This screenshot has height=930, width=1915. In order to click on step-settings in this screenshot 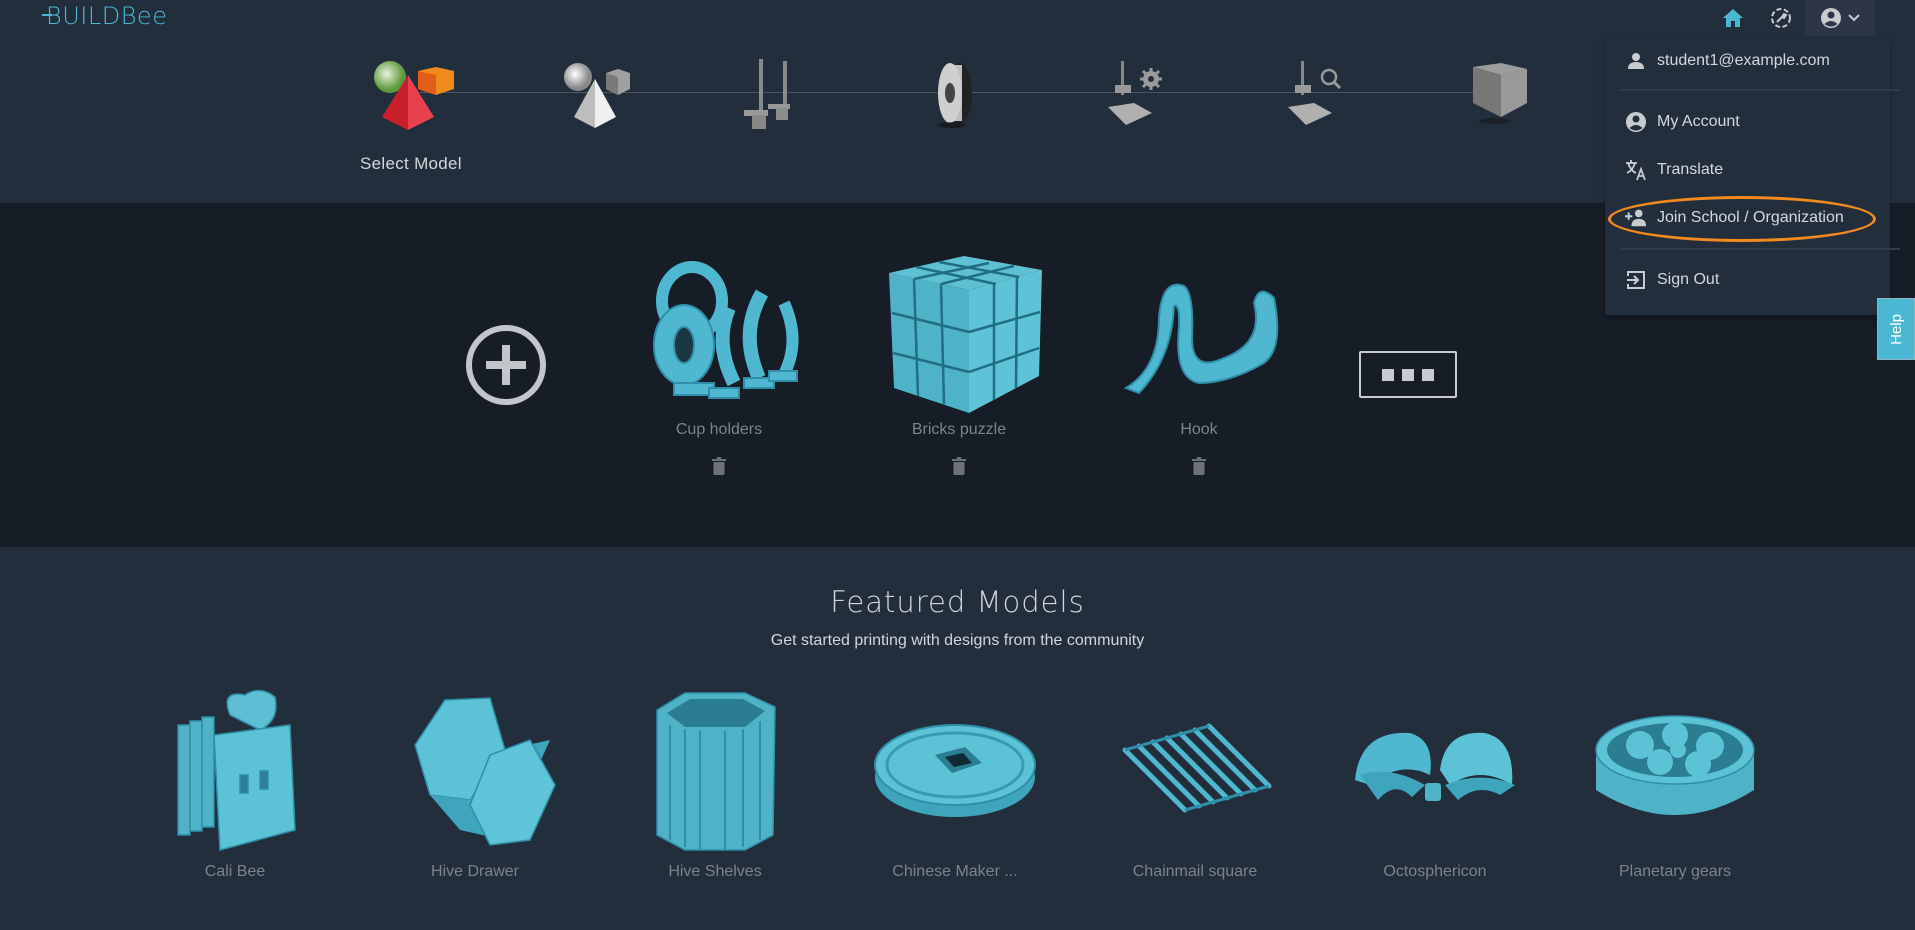, I will do `click(1135, 95)`.